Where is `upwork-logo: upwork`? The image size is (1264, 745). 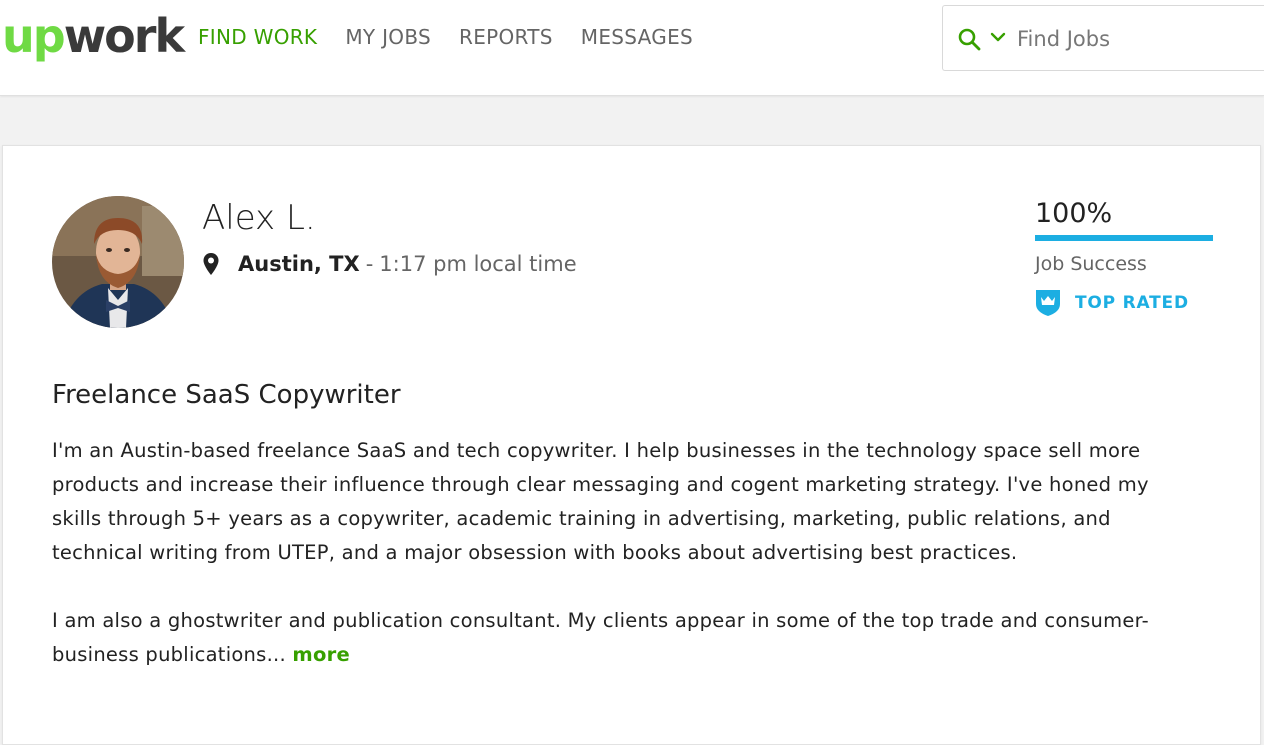
upwork-logo: upwork is located at coordinates (93, 36).